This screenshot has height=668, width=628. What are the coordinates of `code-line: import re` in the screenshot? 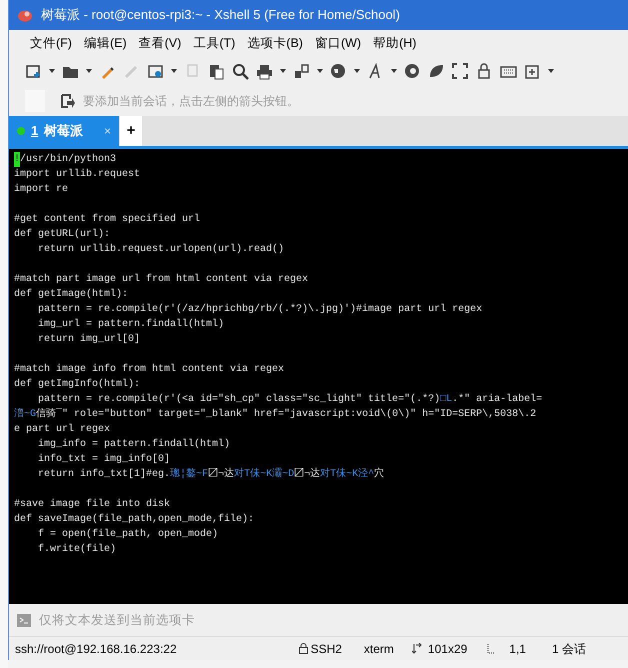 It's located at (41, 189).